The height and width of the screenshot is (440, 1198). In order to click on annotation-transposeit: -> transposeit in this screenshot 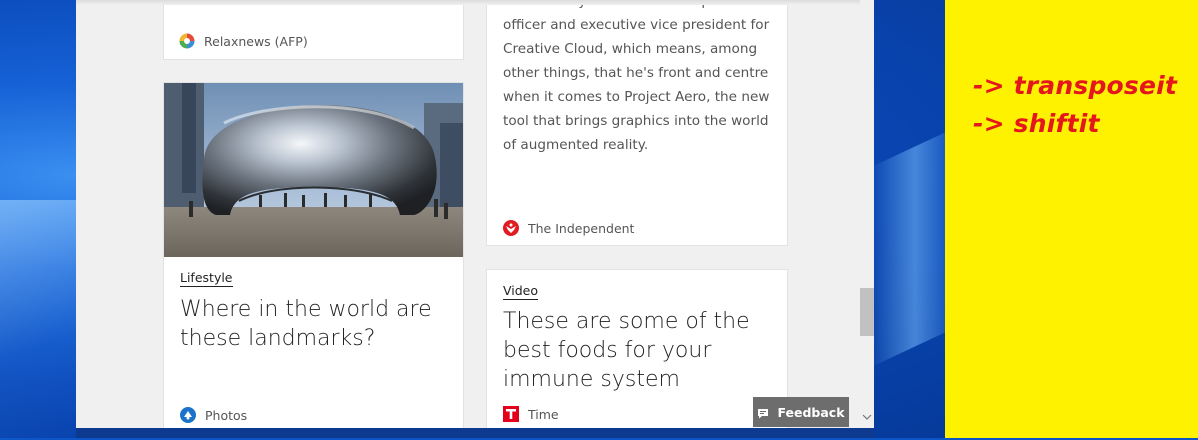, I will do `click(1075, 85)`.